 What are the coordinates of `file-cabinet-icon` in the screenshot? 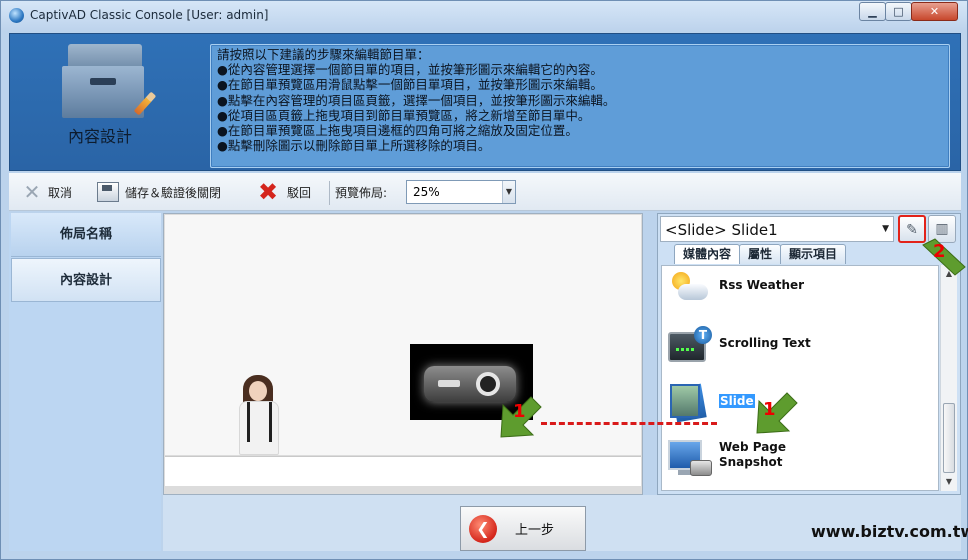 It's located at (109, 84).